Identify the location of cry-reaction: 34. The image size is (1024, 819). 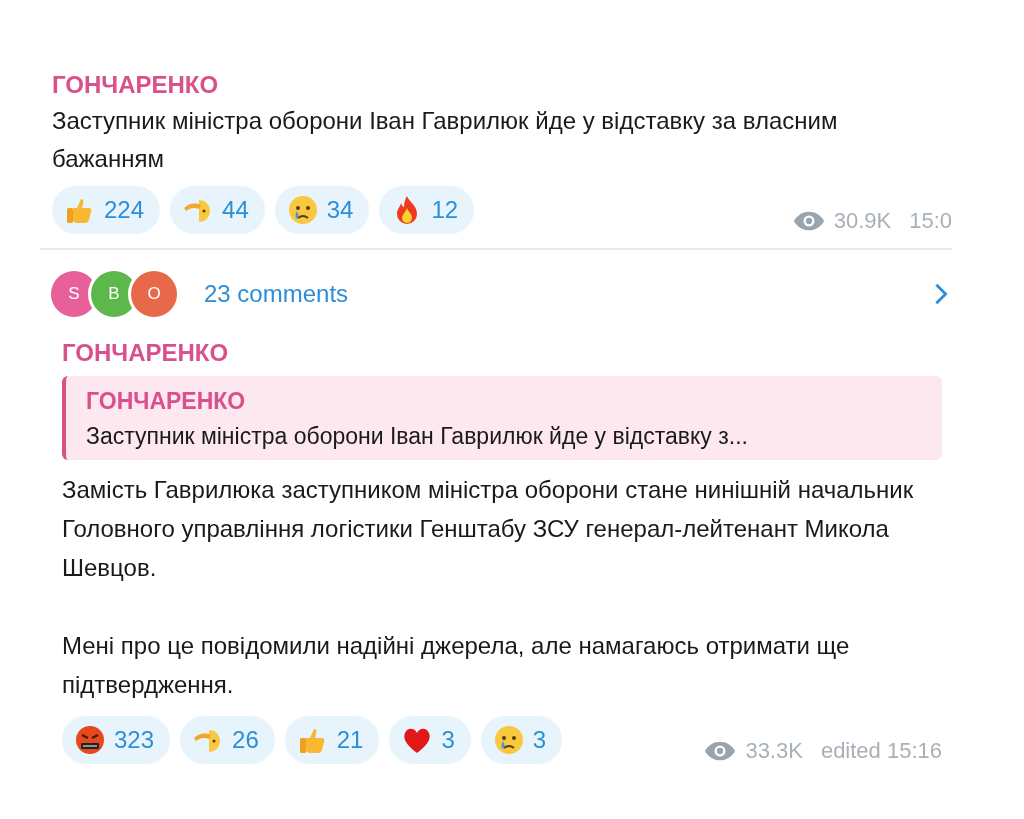
(322, 210).